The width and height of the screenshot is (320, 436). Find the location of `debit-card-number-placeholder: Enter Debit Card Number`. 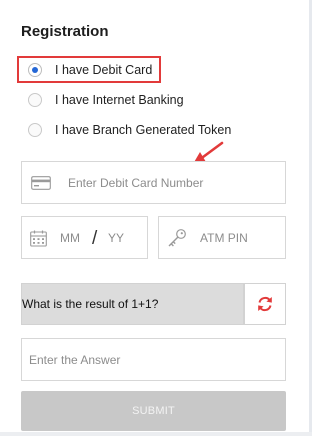

debit-card-number-placeholder: Enter Debit Card Number is located at coordinates (136, 183).